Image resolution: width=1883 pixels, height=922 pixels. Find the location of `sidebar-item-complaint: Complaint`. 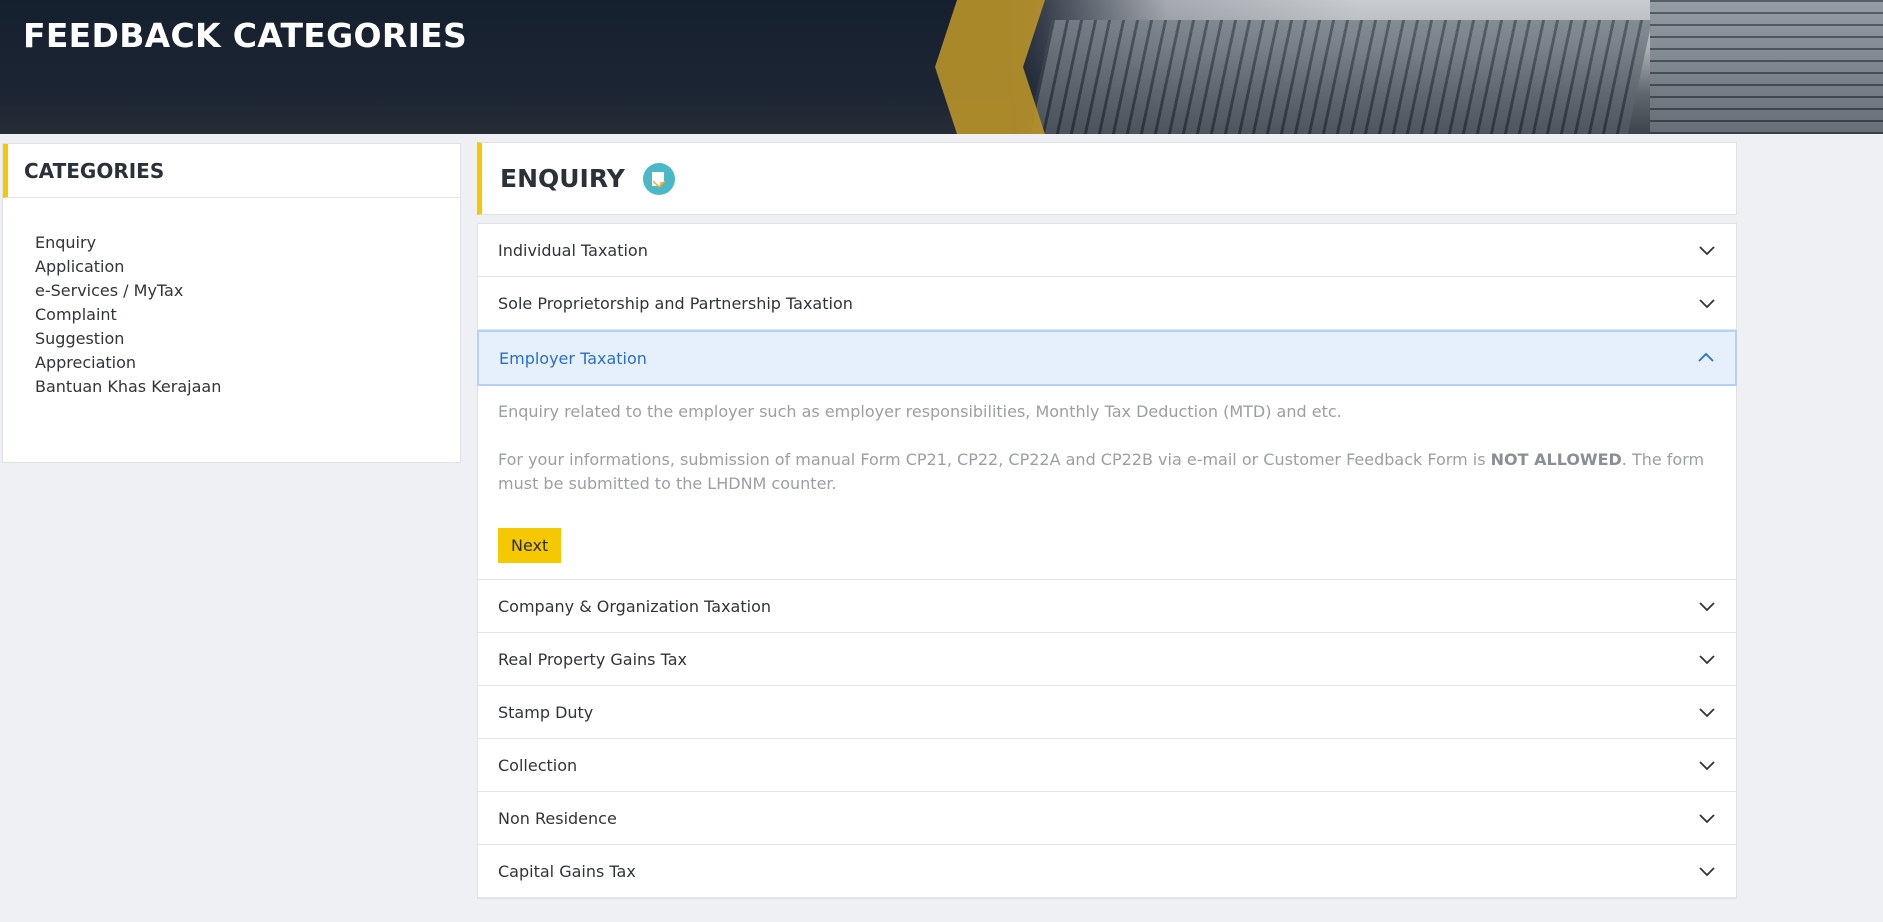

sidebar-item-complaint: Complaint is located at coordinates (247, 315).